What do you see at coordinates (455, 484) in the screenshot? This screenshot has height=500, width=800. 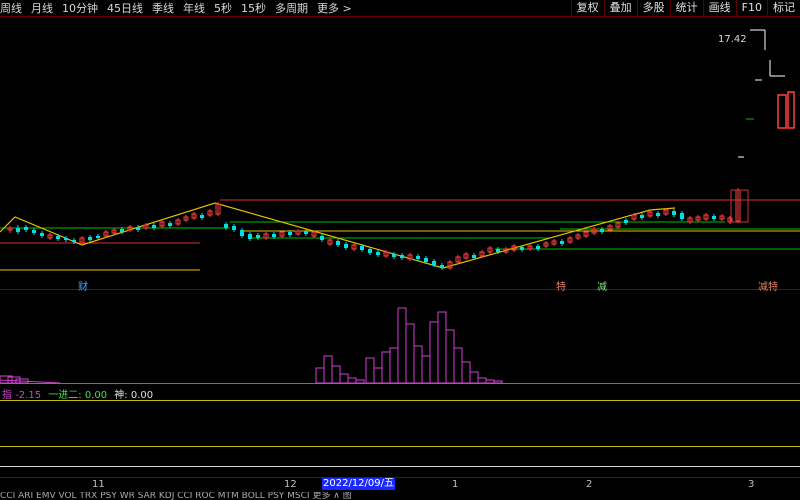 I see `xaxis-label-1: 1` at bounding box center [455, 484].